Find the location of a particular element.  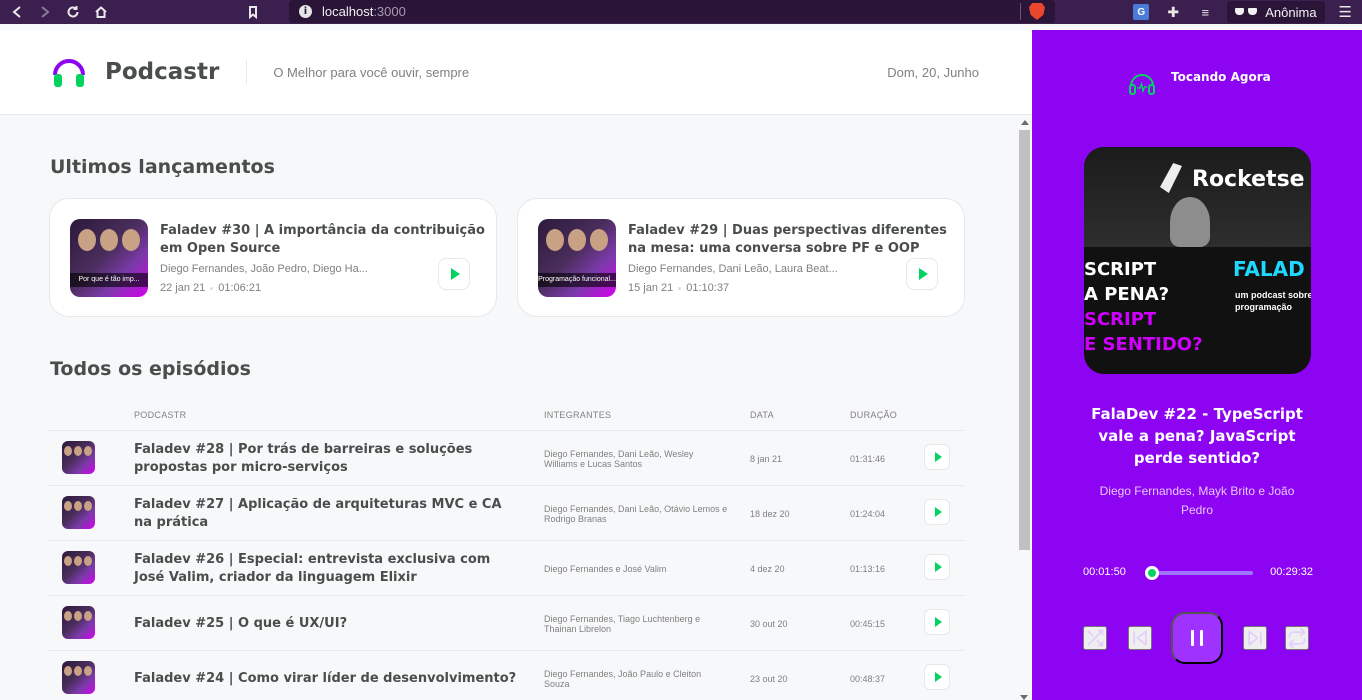

episode-date: 4 dez 20 is located at coordinates (767, 568).